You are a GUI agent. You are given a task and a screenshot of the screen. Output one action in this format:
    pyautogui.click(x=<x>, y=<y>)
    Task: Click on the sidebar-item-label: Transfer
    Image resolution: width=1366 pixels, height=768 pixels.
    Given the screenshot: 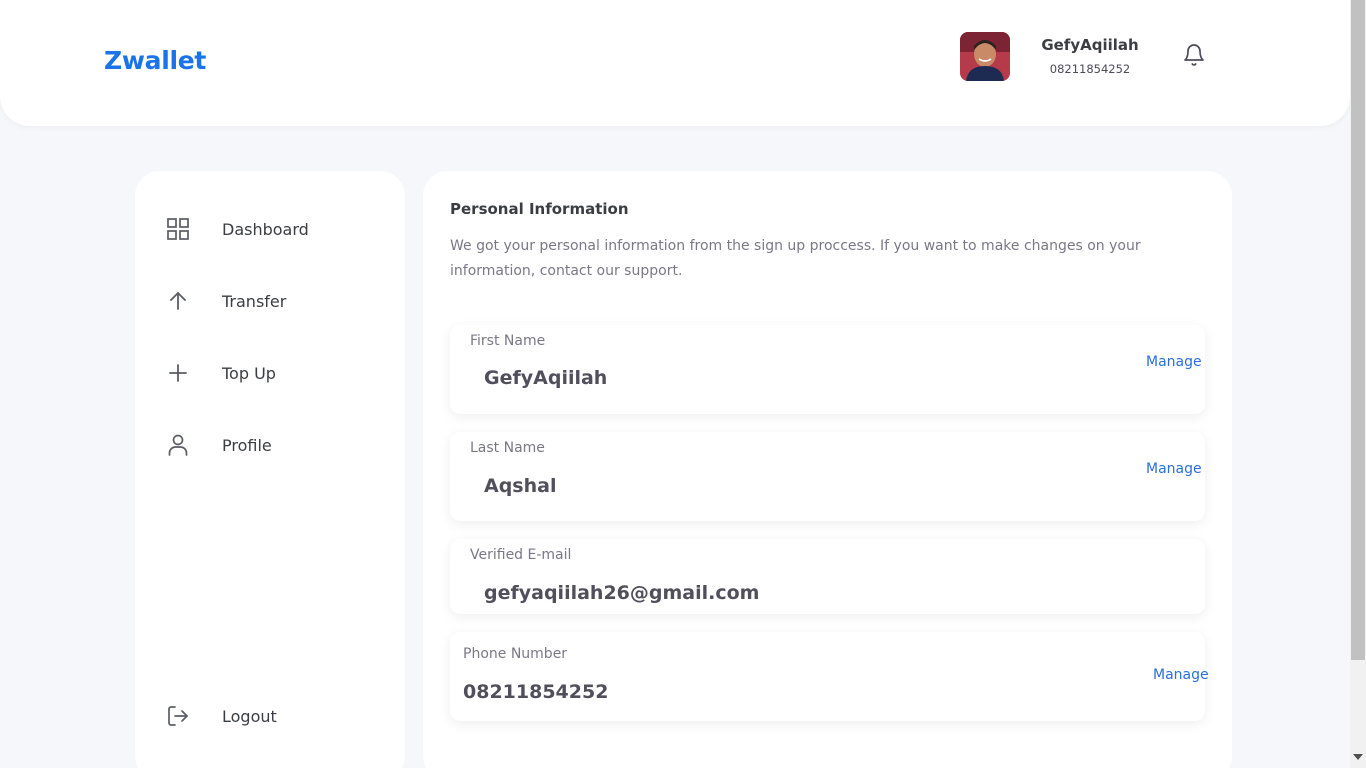 What is the action you would take?
    pyautogui.click(x=254, y=301)
    